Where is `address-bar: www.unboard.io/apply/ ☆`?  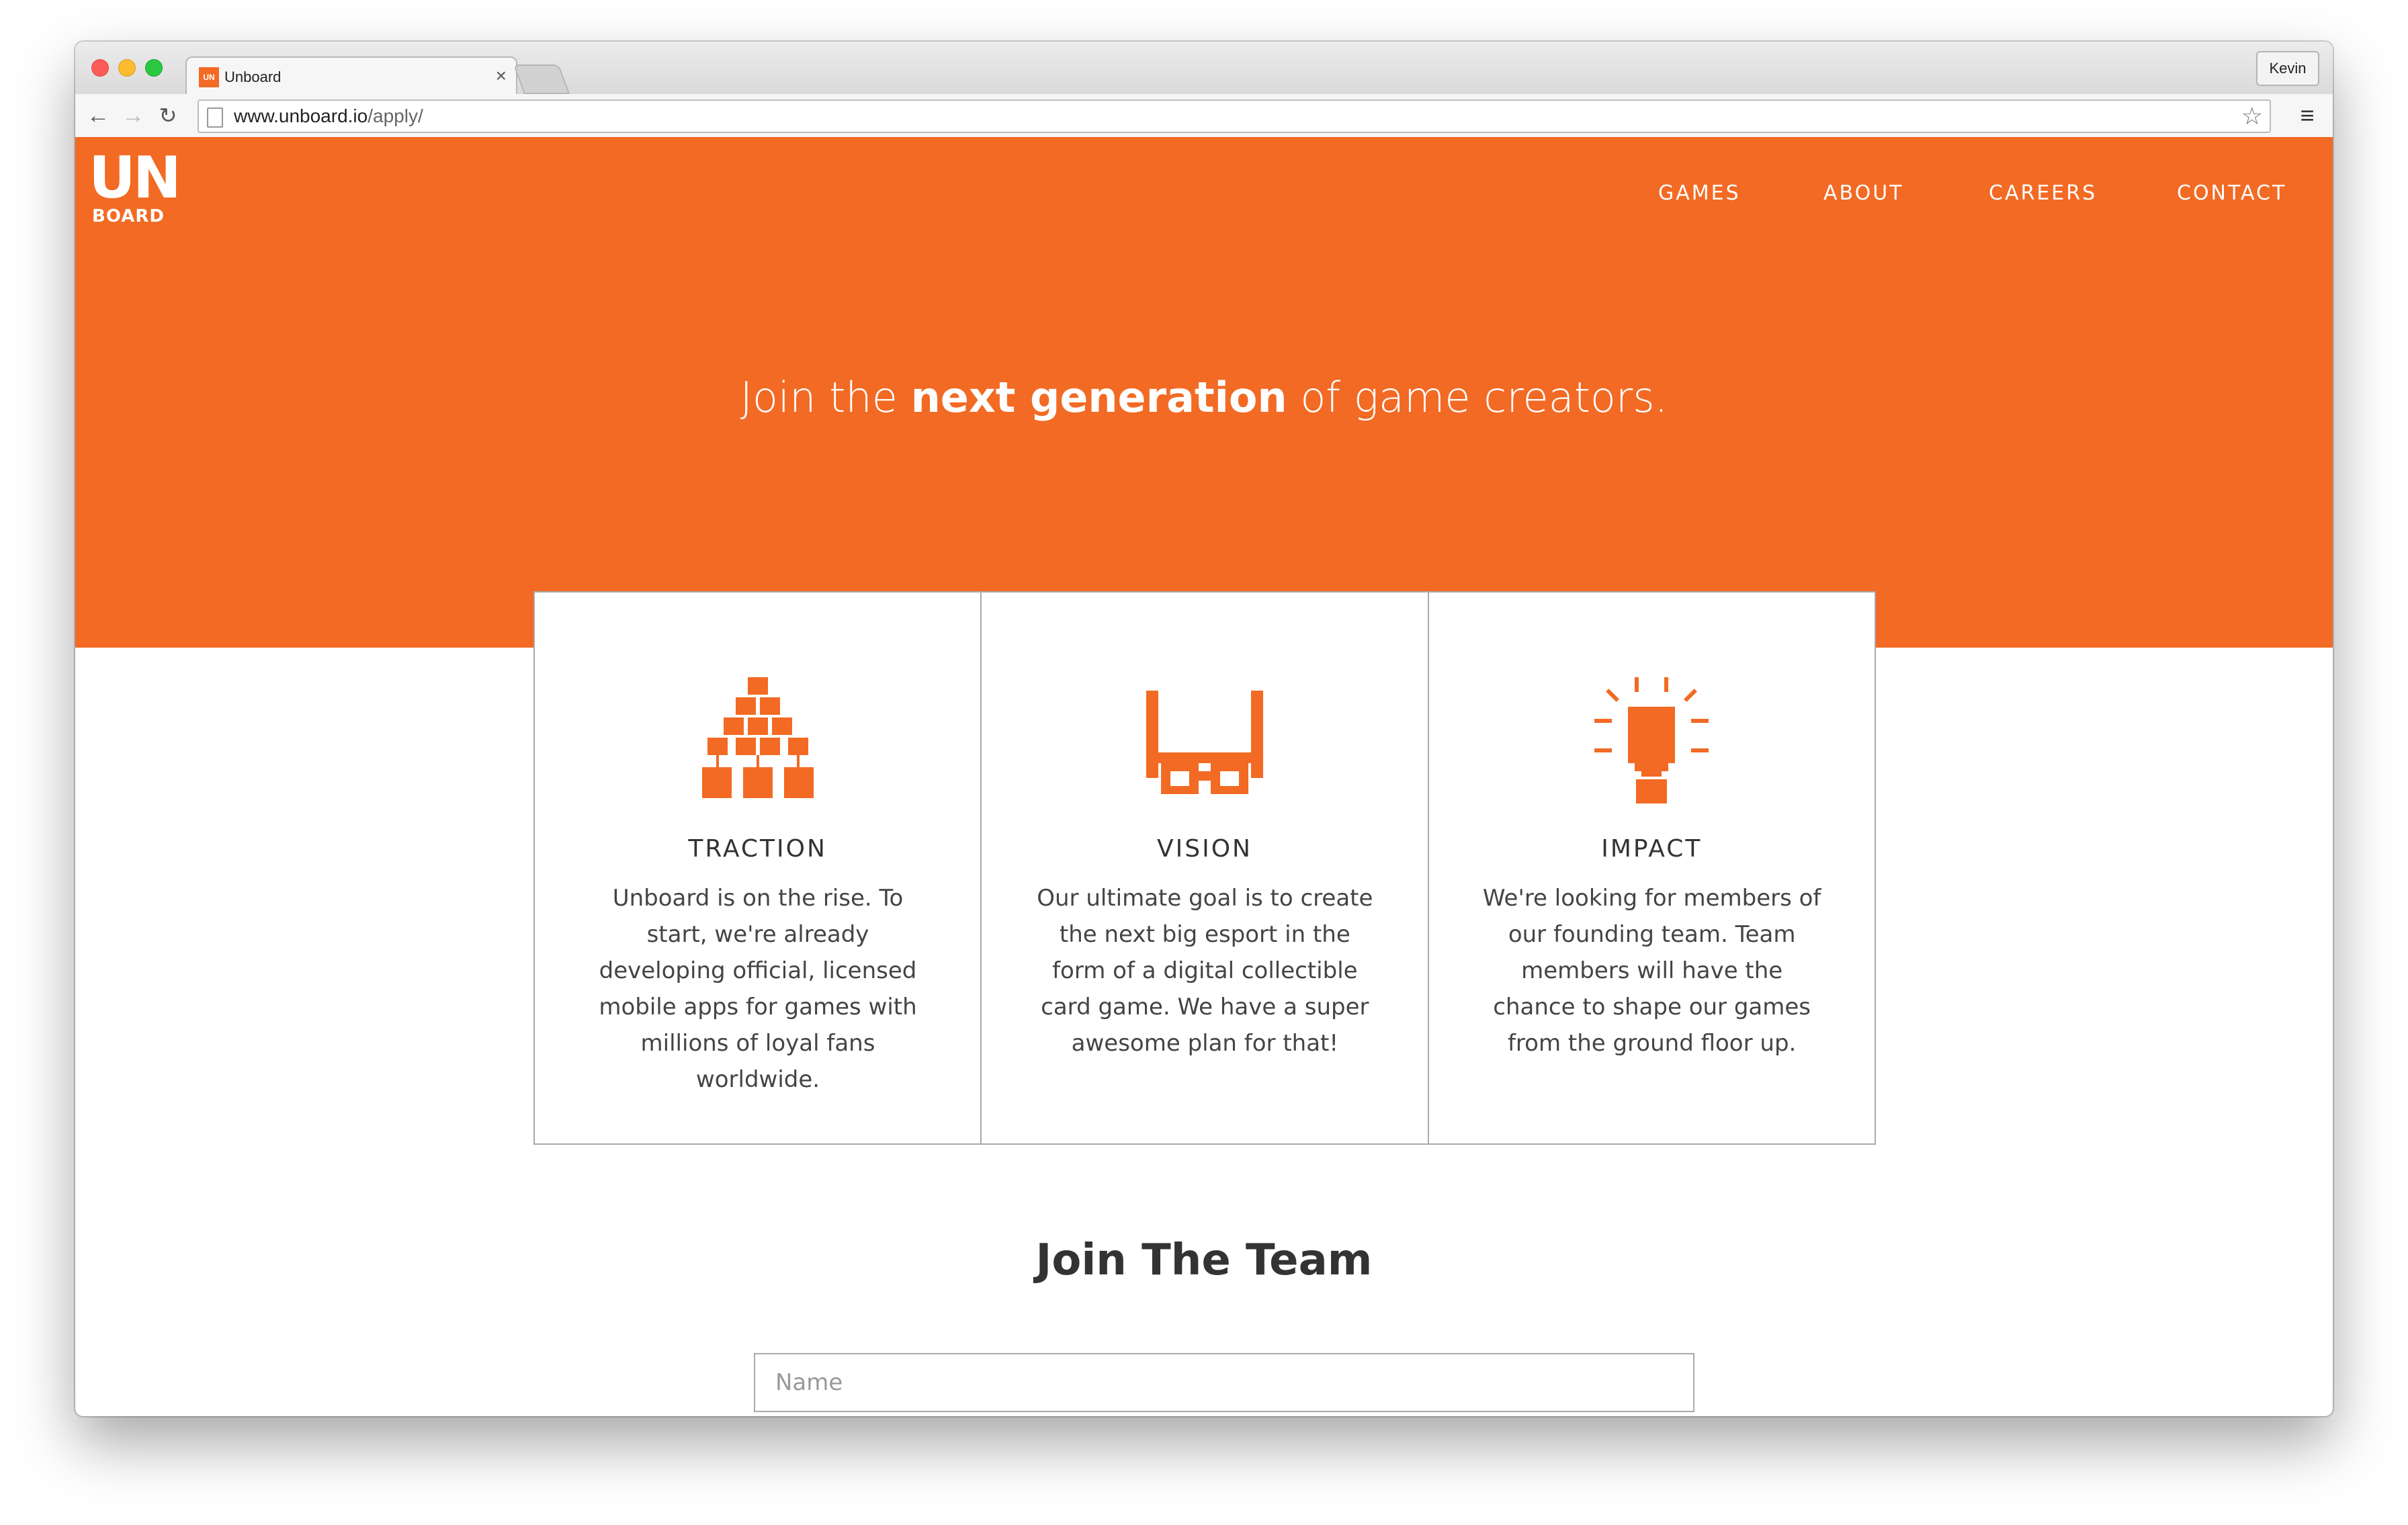 address-bar: www.unboard.io/apply/ ☆ is located at coordinates (1234, 116).